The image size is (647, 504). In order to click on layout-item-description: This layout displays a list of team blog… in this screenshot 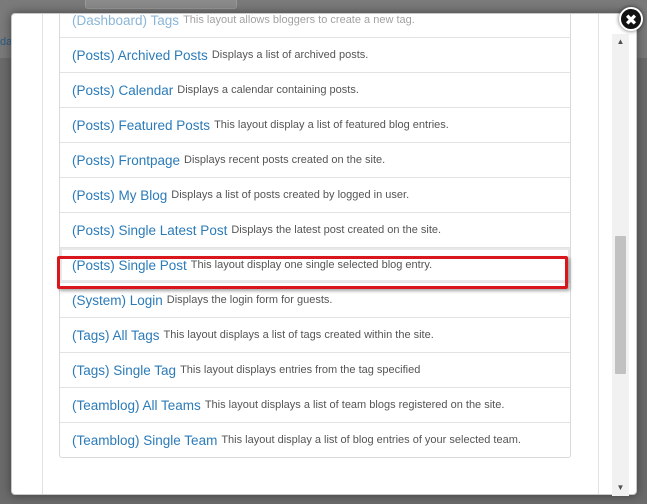, I will do `click(354, 405)`.